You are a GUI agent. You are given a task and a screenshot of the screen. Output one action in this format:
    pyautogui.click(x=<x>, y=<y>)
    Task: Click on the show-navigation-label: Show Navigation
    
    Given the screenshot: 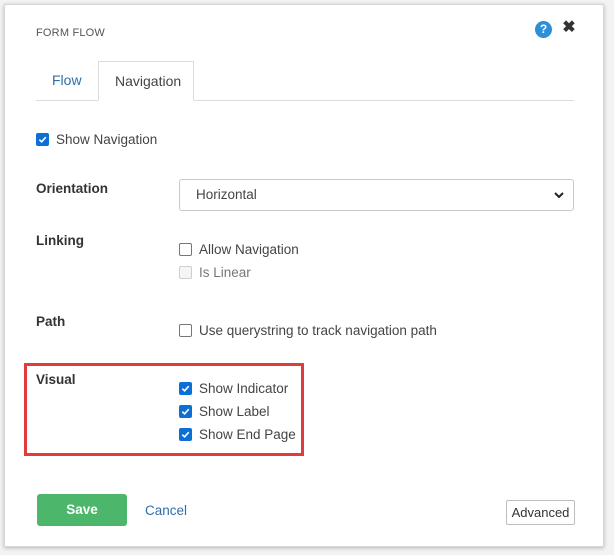 What is the action you would take?
    pyautogui.click(x=107, y=139)
    